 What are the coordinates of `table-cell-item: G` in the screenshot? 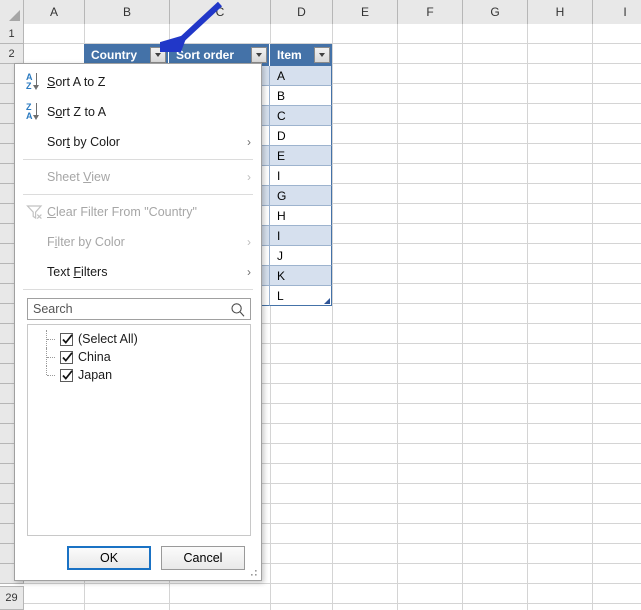 It's located at (301, 196).